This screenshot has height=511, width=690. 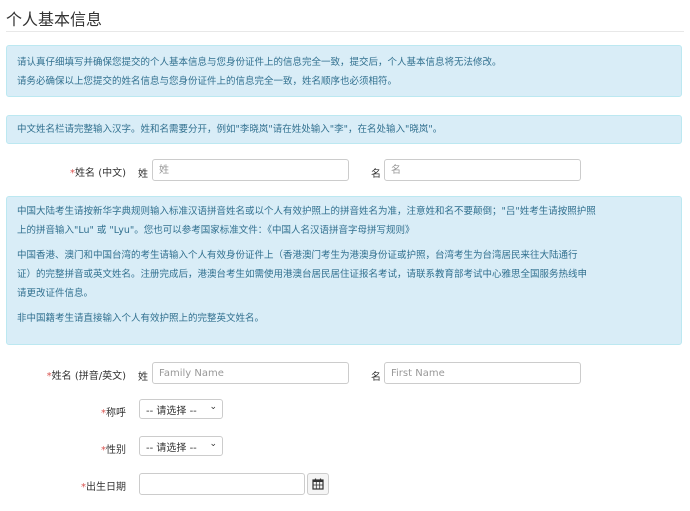 What do you see at coordinates (55, 293) in the screenshot?
I see `notice-pinyin-para2c: 请更改证件信息。` at bounding box center [55, 293].